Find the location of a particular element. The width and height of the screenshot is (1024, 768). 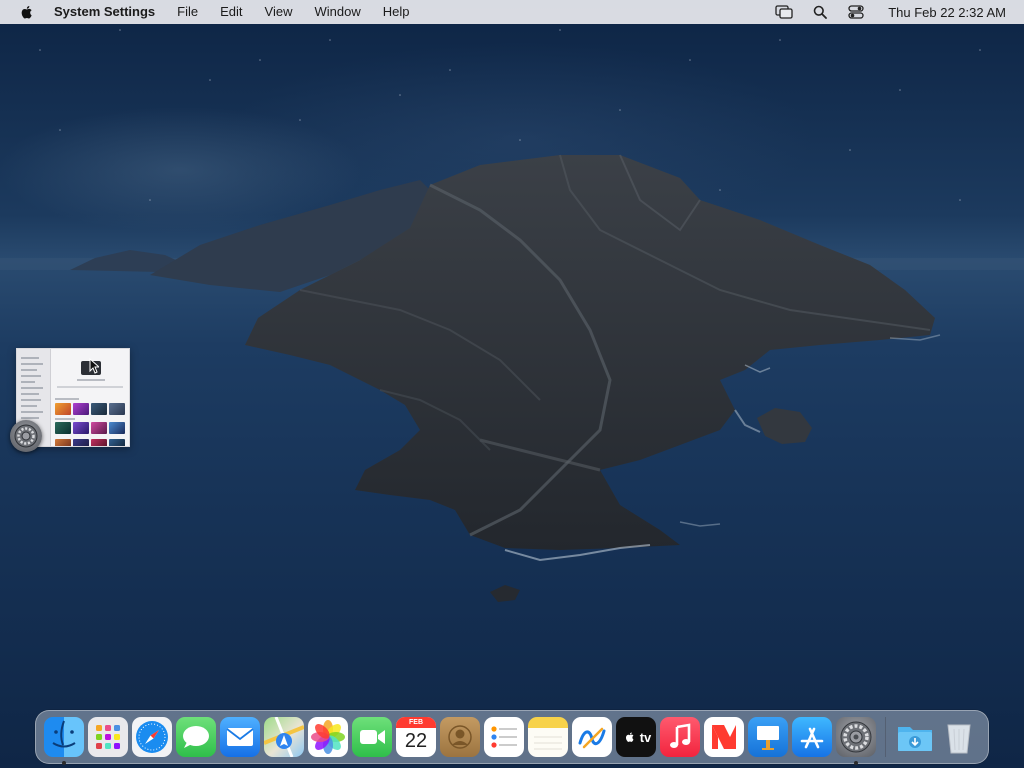

safari-icon is located at coordinates (152, 737).